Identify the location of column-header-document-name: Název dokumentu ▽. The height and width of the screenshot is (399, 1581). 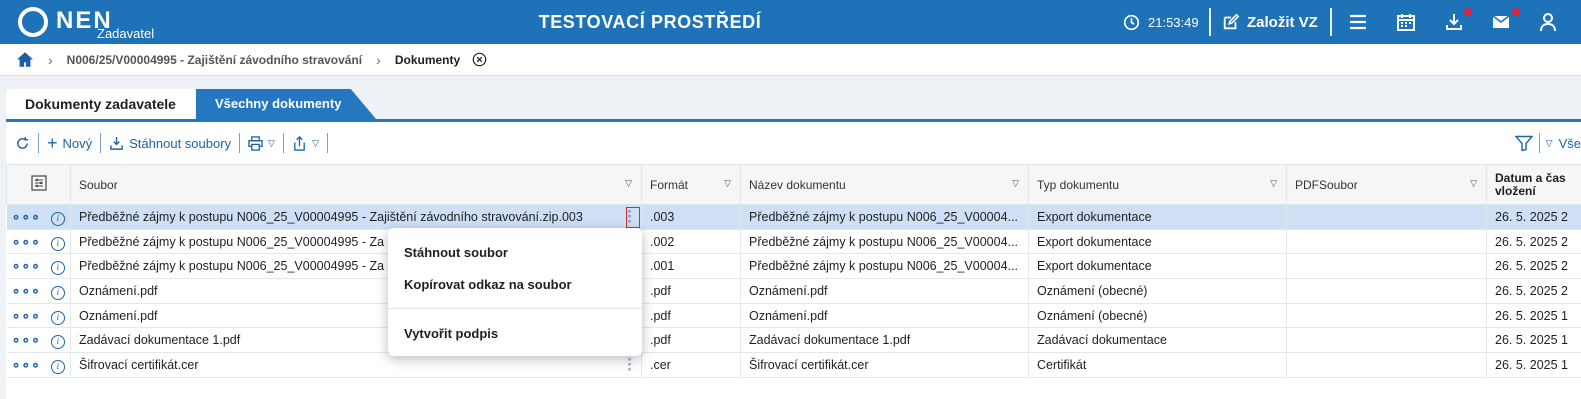
(884, 184).